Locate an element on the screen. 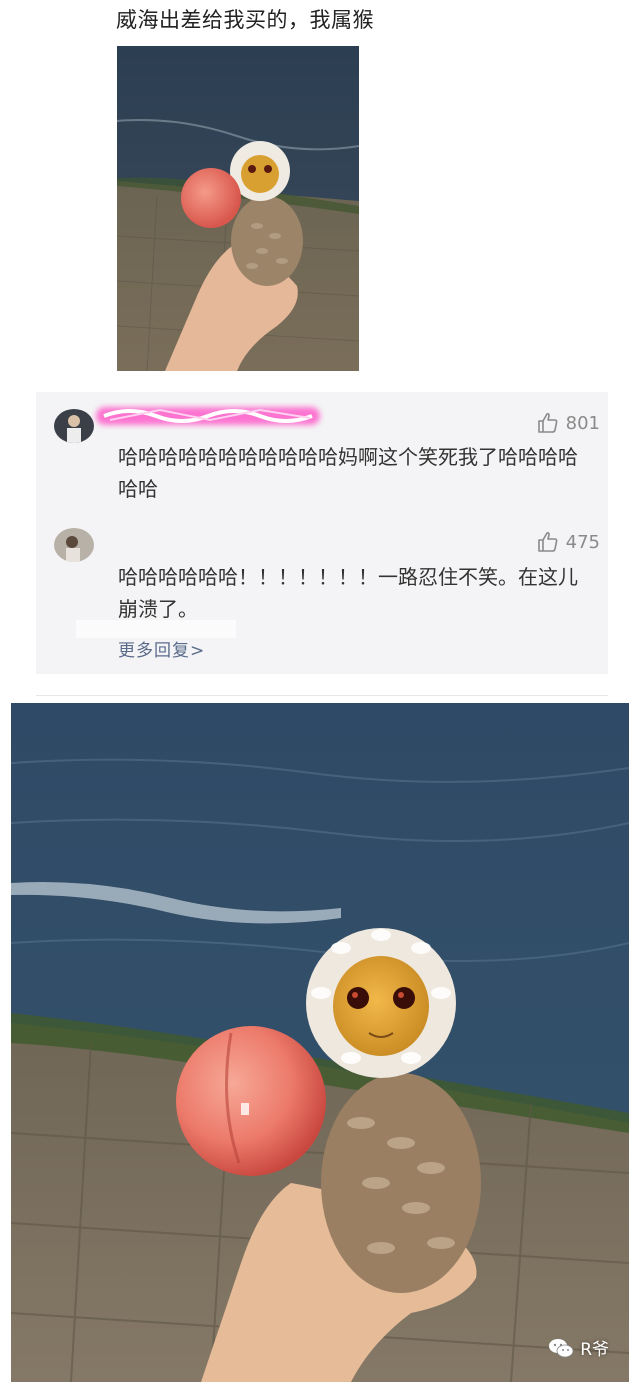 The width and height of the screenshot is (640, 1382). monkey-photo-small is located at coordinates (238, 208).